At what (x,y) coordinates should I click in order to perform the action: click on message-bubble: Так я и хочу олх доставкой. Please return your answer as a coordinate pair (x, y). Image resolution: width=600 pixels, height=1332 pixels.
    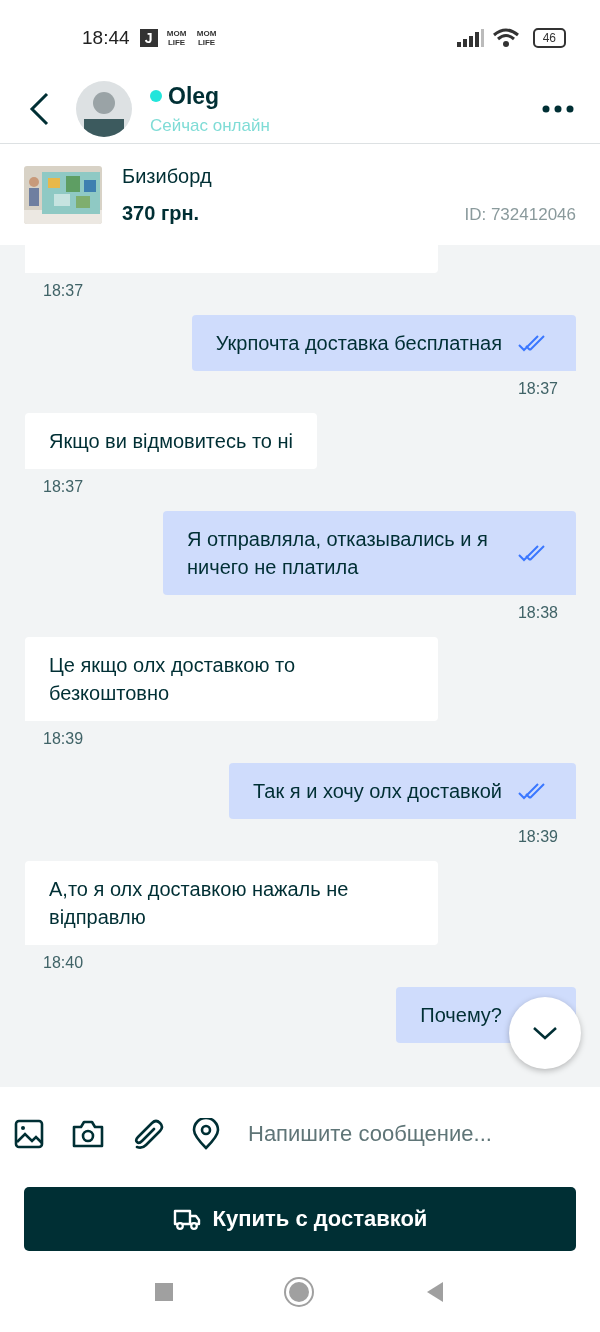
    Looking at the image, I should click on (402, 791).